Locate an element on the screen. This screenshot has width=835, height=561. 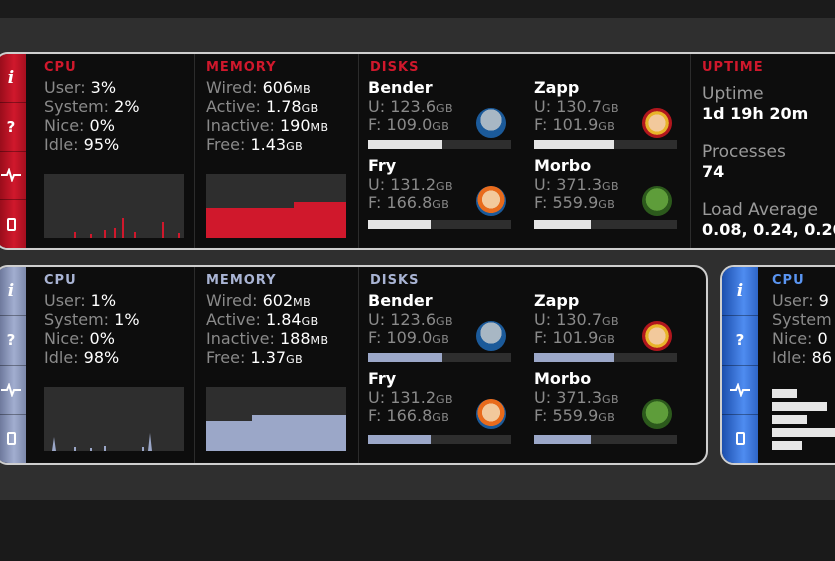
uptime-value: 1d 19h 20m is located at coordinates (755, 113).